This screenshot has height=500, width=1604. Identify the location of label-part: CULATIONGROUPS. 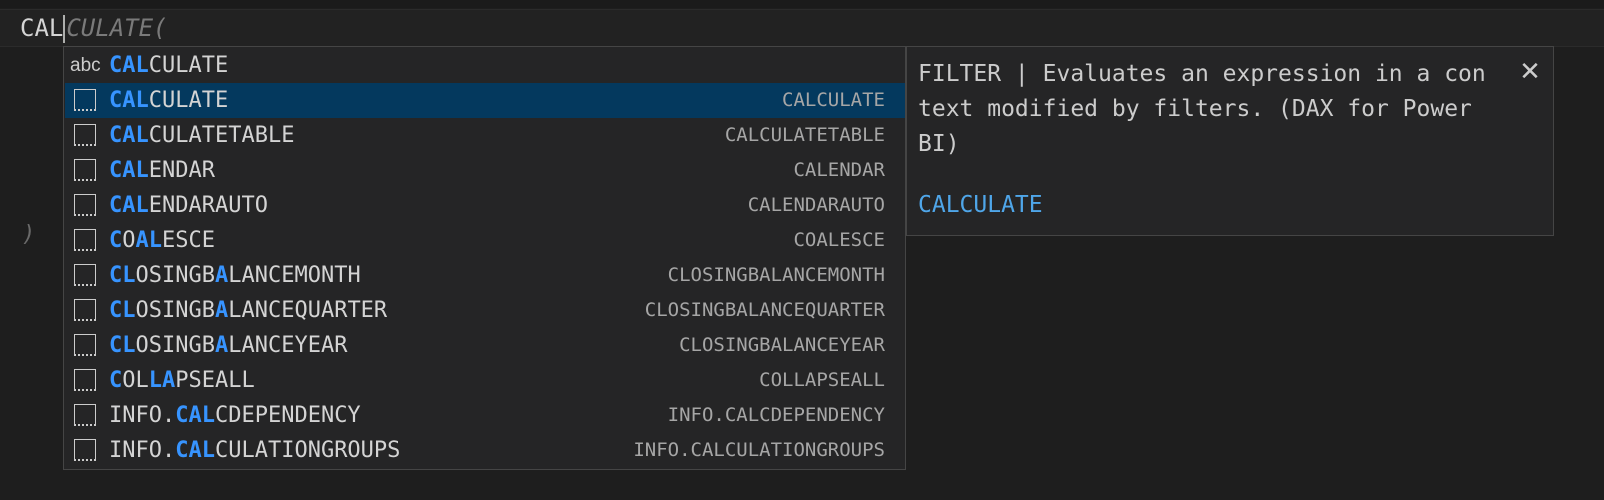
(307, 450).